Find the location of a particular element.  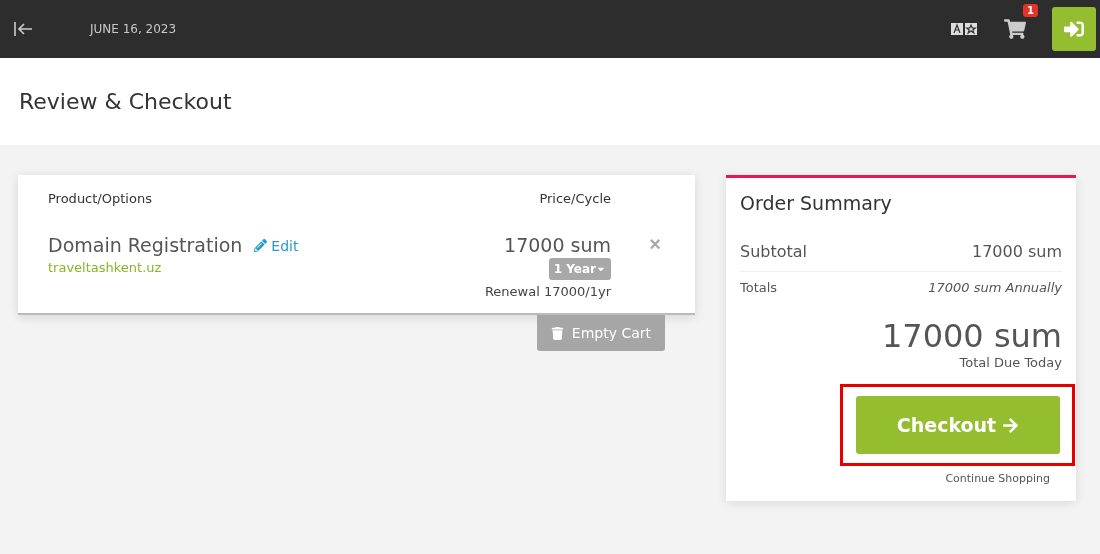

summary-title: Order Summary is located at coordinates (816, 203).